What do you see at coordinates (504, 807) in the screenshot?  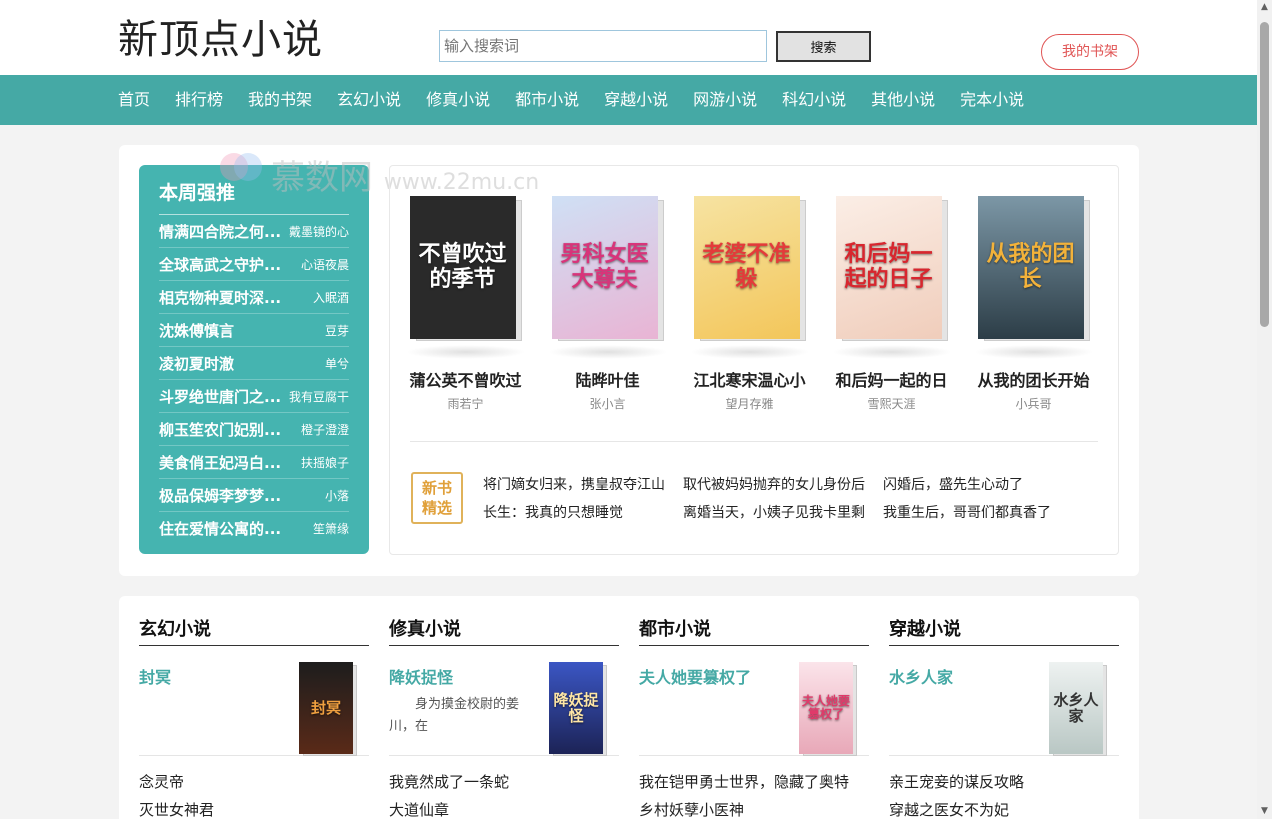 I see `list-item: 大道仙章` at bounding box center [504, 807].